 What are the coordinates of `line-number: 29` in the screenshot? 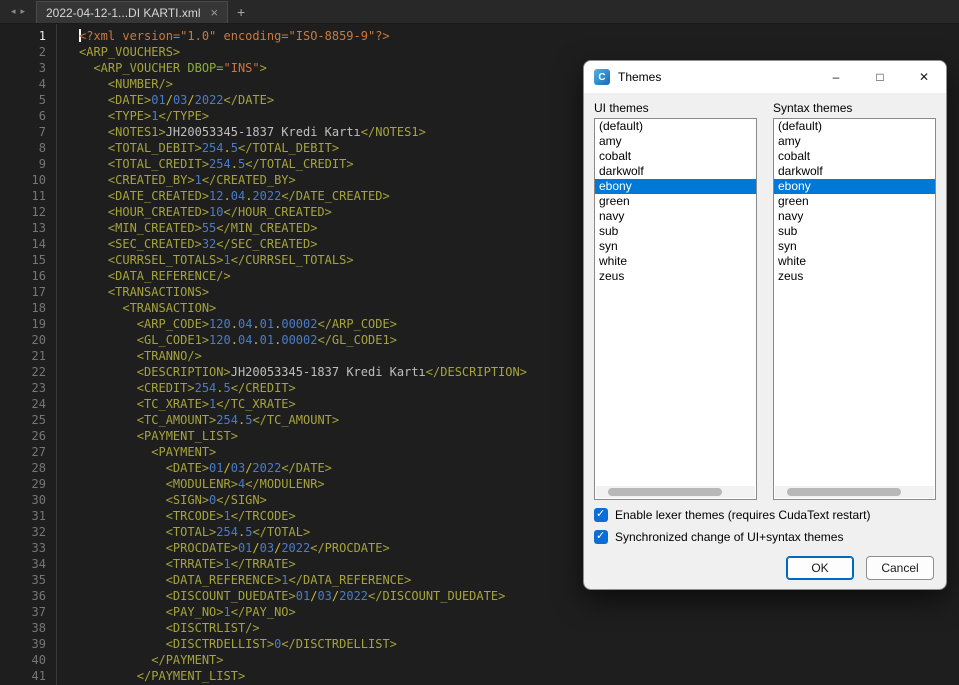 It's located at (38, 484).